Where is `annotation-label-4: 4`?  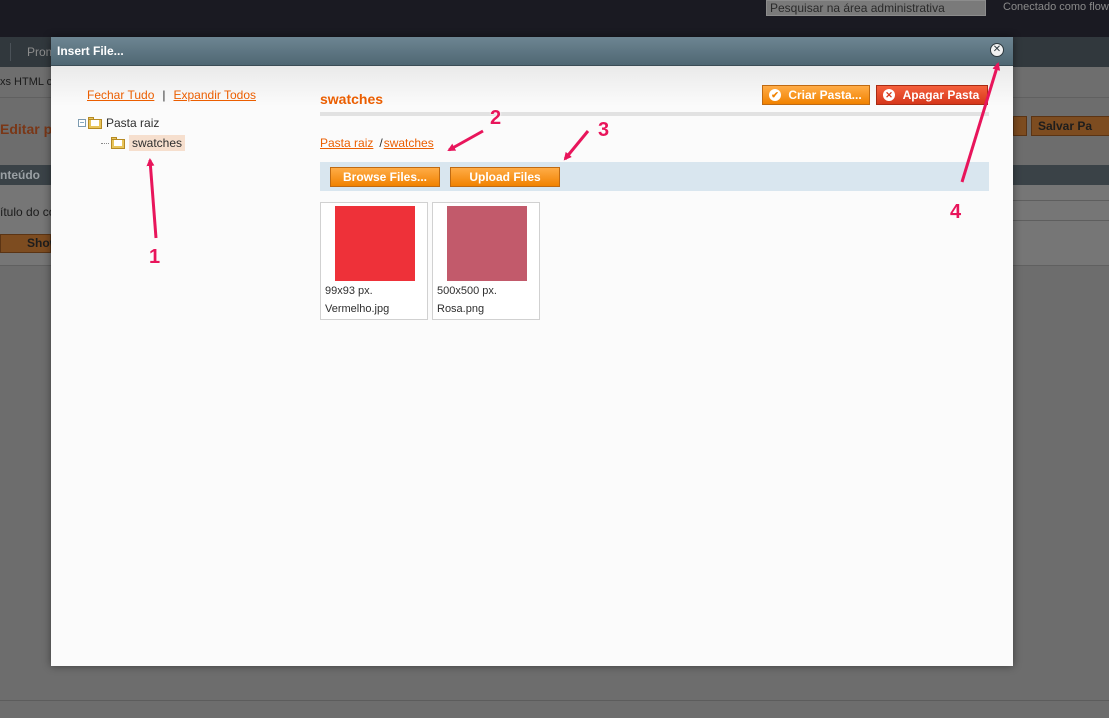
annotation-label-4: 4 is located at coordinates (956, 212).